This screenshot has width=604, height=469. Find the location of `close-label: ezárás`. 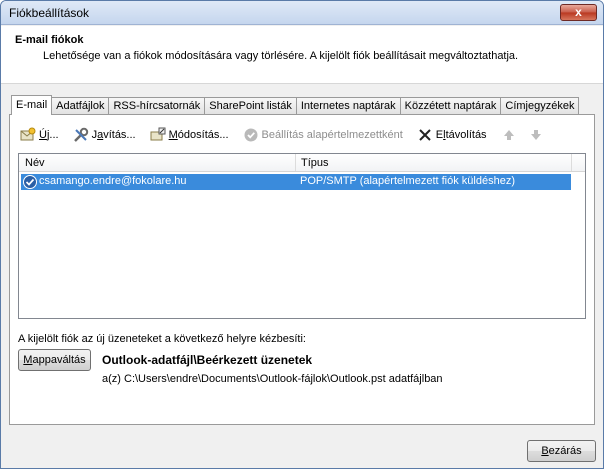

close-label: ezárás is located at coordinates (565, 451).